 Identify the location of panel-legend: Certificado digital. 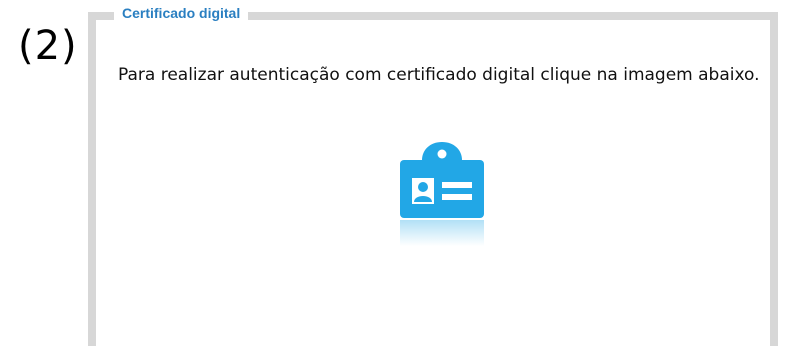
(181, 13).